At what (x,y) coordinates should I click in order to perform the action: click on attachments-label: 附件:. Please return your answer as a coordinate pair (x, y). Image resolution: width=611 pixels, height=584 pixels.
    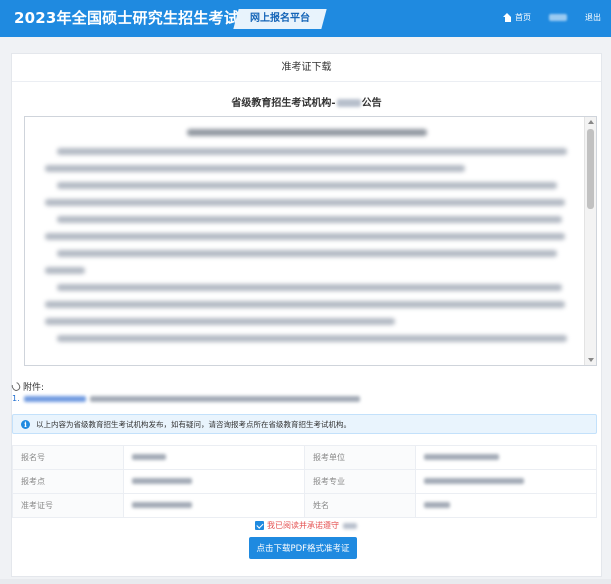
    Looking at the image, I should click on (34, 388).